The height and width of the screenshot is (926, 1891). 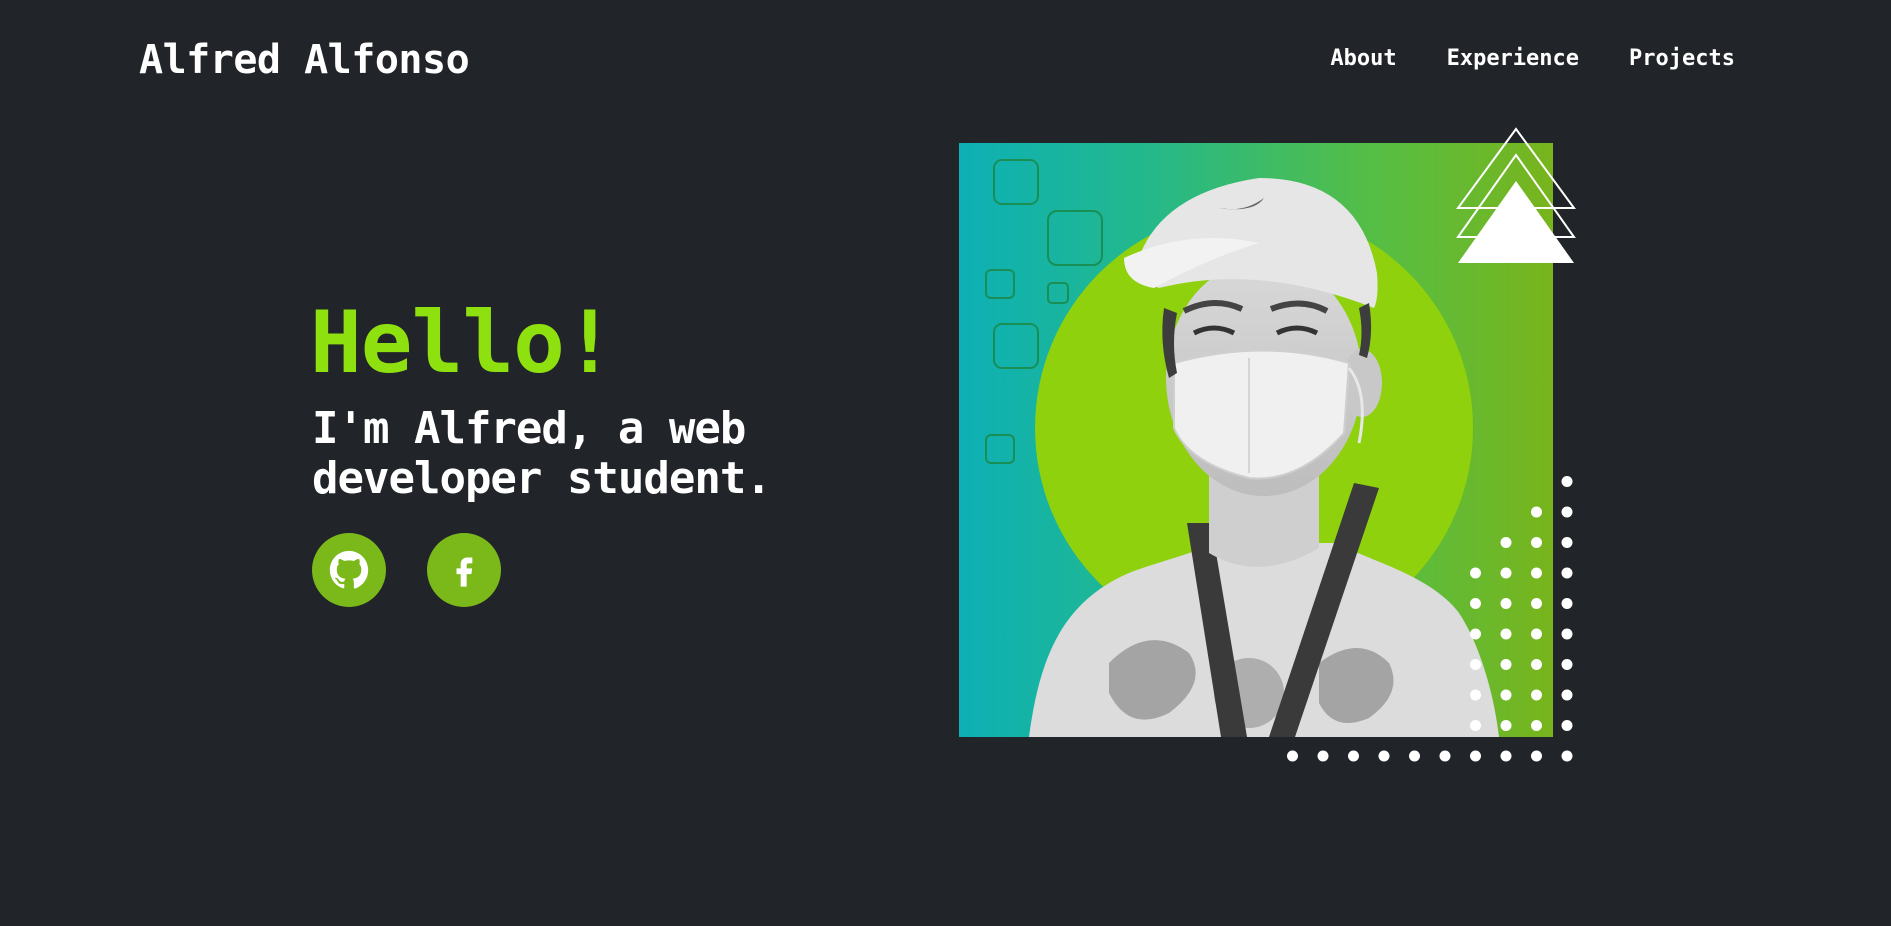 I want to click on nav-experience: Experience, so click(x=1513, y=59).